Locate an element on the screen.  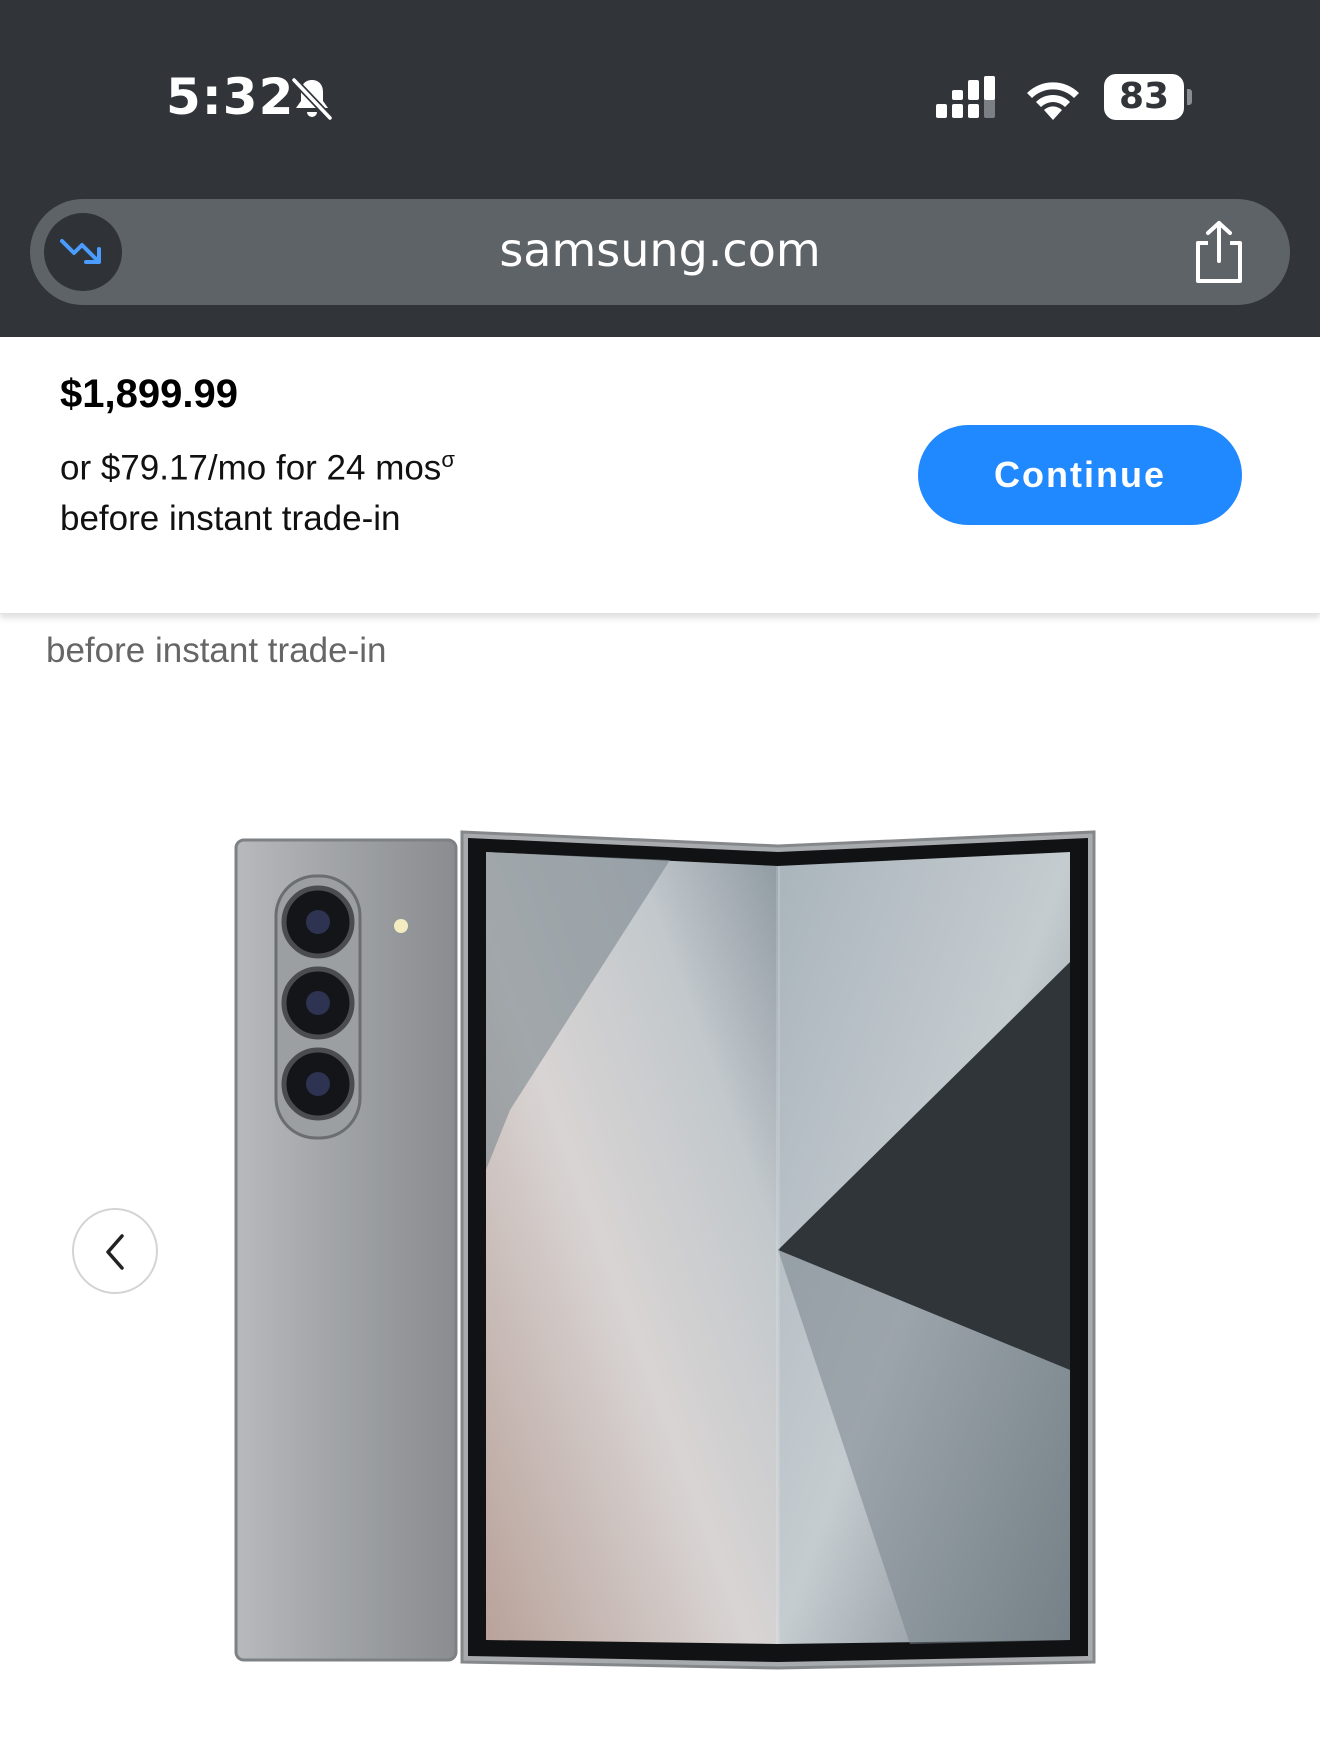
tradein-note: before instant trade-in is located at coordinates (230, 518).